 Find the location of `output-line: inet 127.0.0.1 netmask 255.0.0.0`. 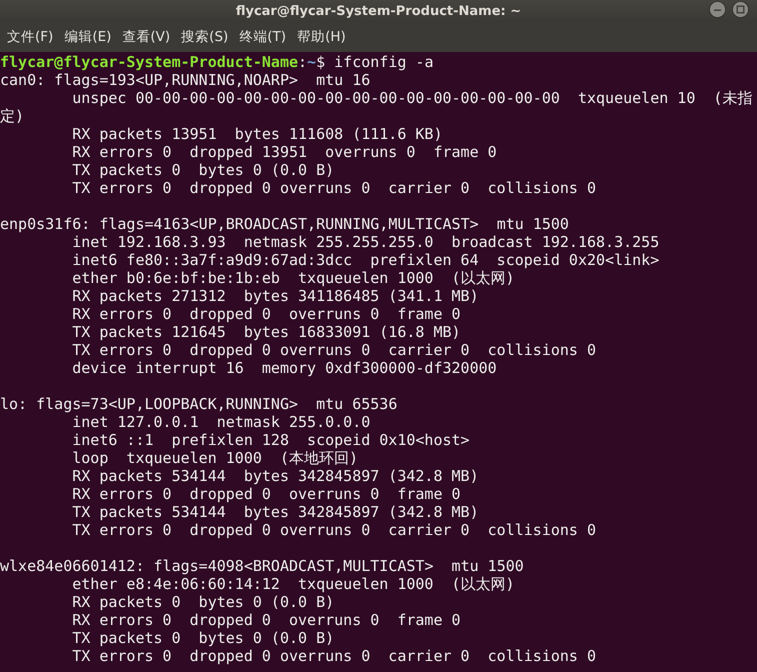

output-line: inet 127.0.0.1 netmask 255.0.0.0 is located at coordinates (221, 422).